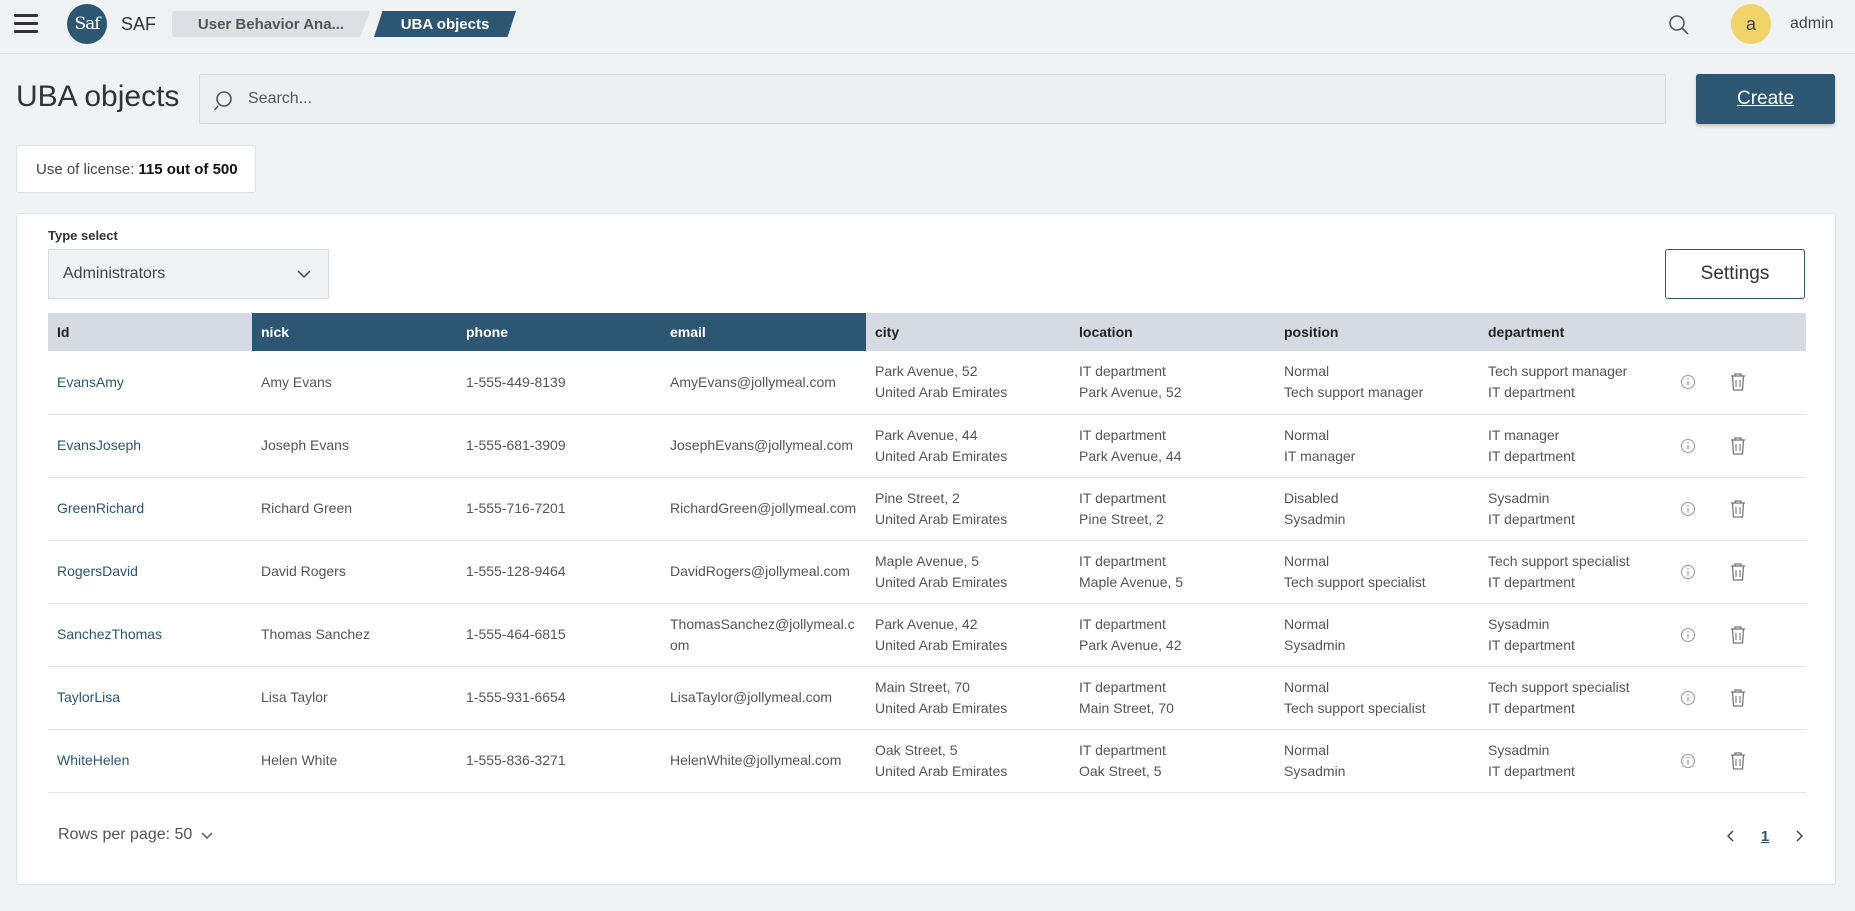 This screenshot has width=1855, height=911. I want to click on avatar: a, so click(1751, 24).